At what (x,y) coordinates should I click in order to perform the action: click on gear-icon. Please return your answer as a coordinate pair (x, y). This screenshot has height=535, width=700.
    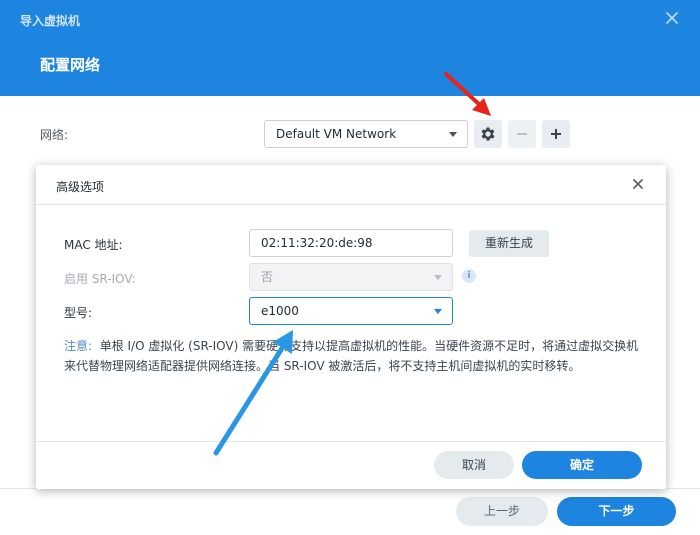
    Looking at the image, I should click on (488, 134).